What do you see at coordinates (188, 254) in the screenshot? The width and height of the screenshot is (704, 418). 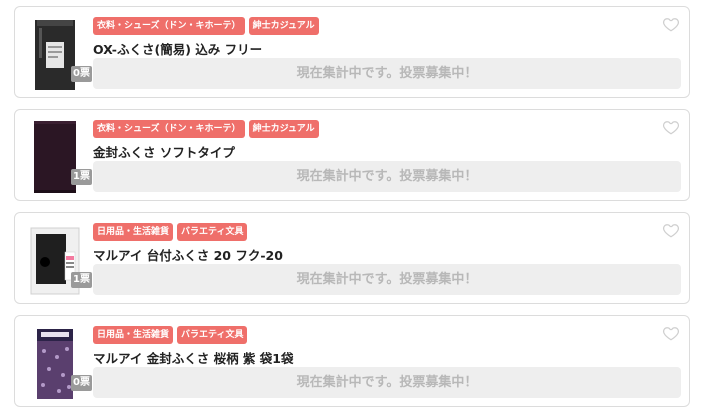 I see `product-title: マルアイ 台付ふくさ 20 フク-20` at bounding box center [188, 254].